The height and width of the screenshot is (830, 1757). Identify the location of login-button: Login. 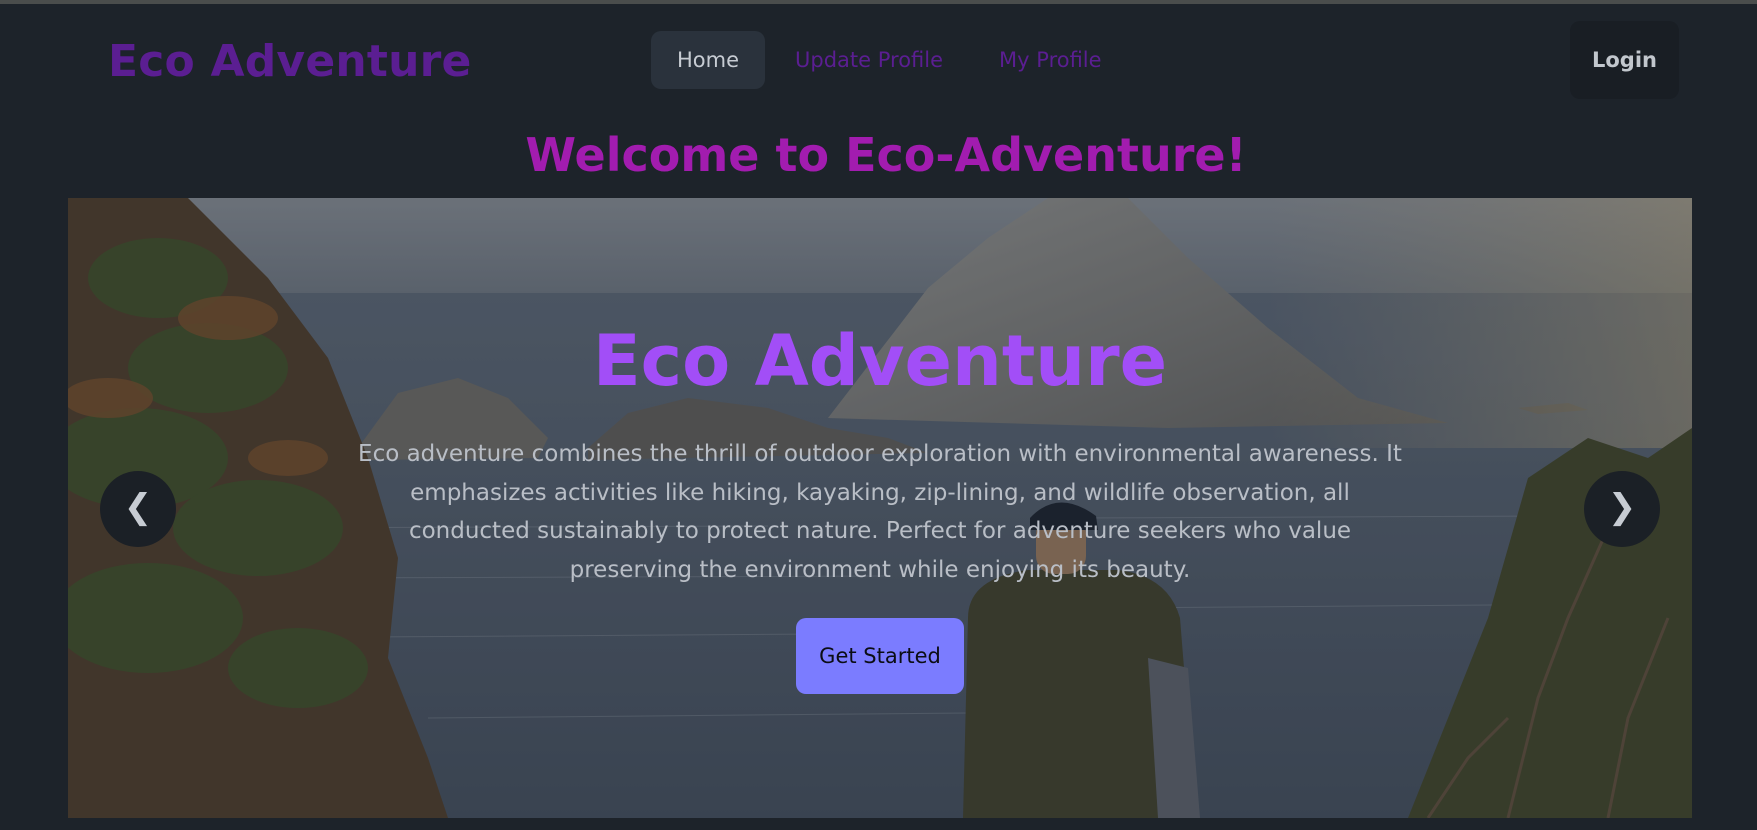
(1624, 60).